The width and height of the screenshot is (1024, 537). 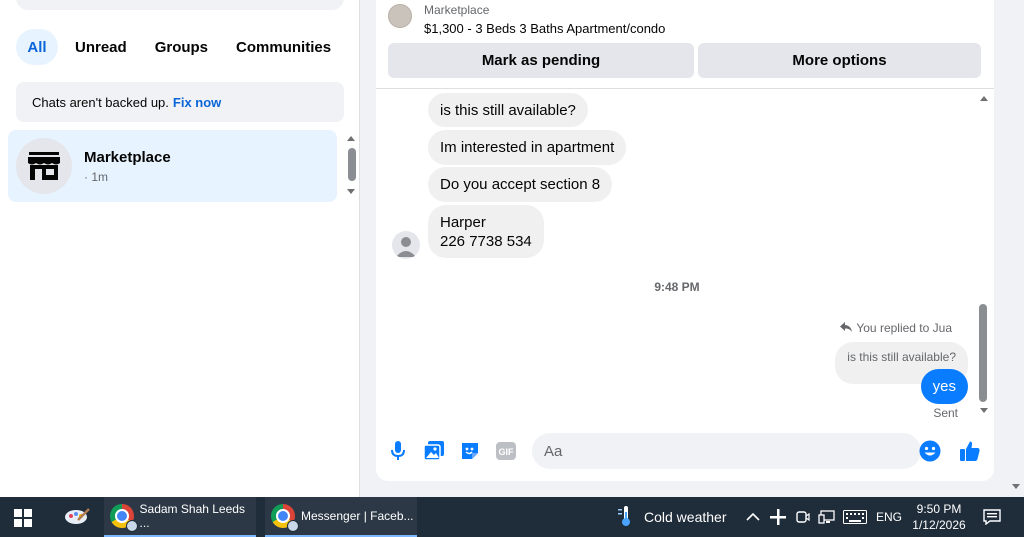 I want to click on filter-groups: Groups, so click(x=181, y=47).